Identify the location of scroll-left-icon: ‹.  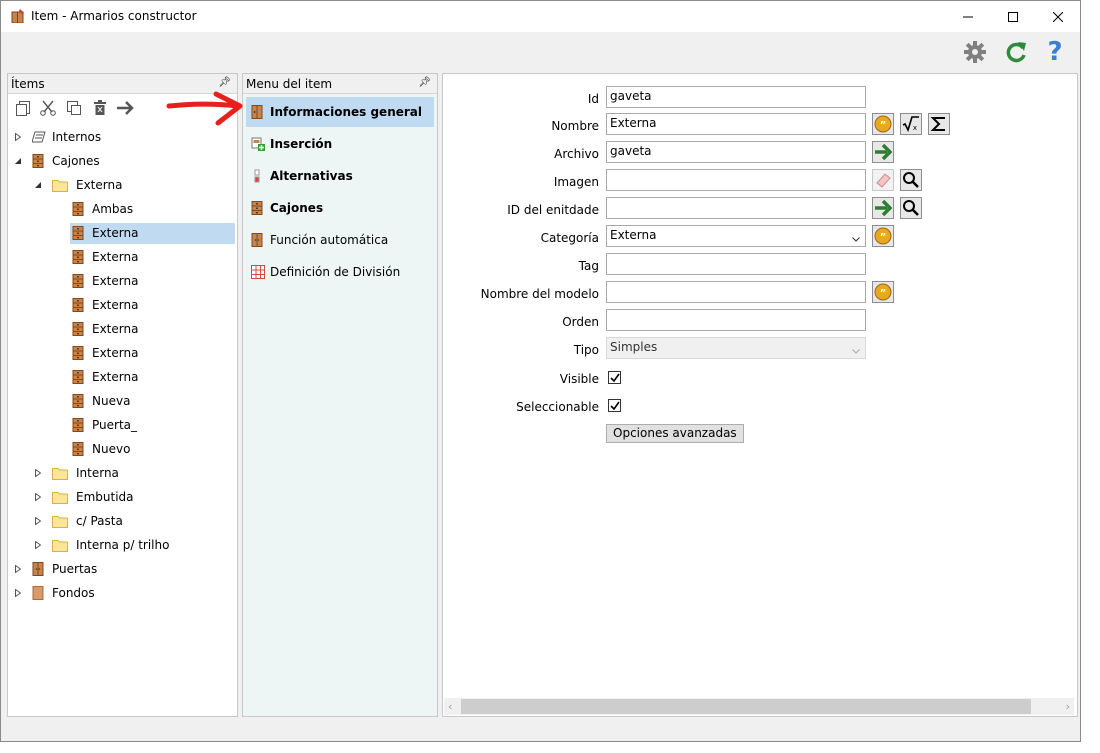
(450, 706).